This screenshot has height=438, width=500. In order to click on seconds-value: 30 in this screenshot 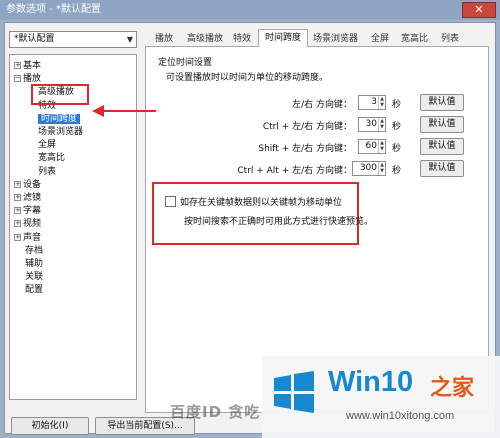, I will do `click(371, 124)`.